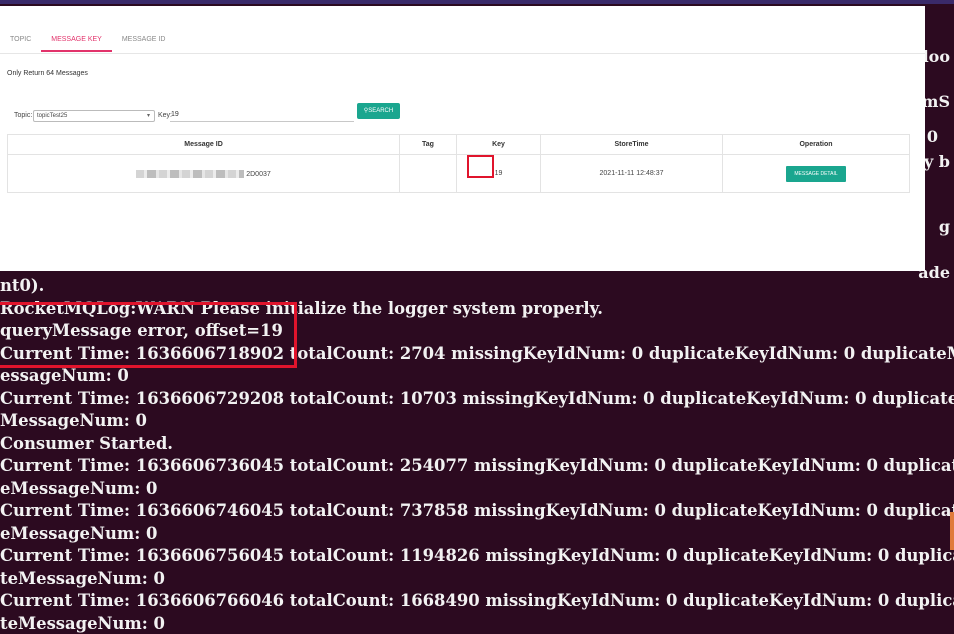 The height and width of the screenshot is (634, 954). I want to click on column-header-operation: Operation, so click(816, 144).